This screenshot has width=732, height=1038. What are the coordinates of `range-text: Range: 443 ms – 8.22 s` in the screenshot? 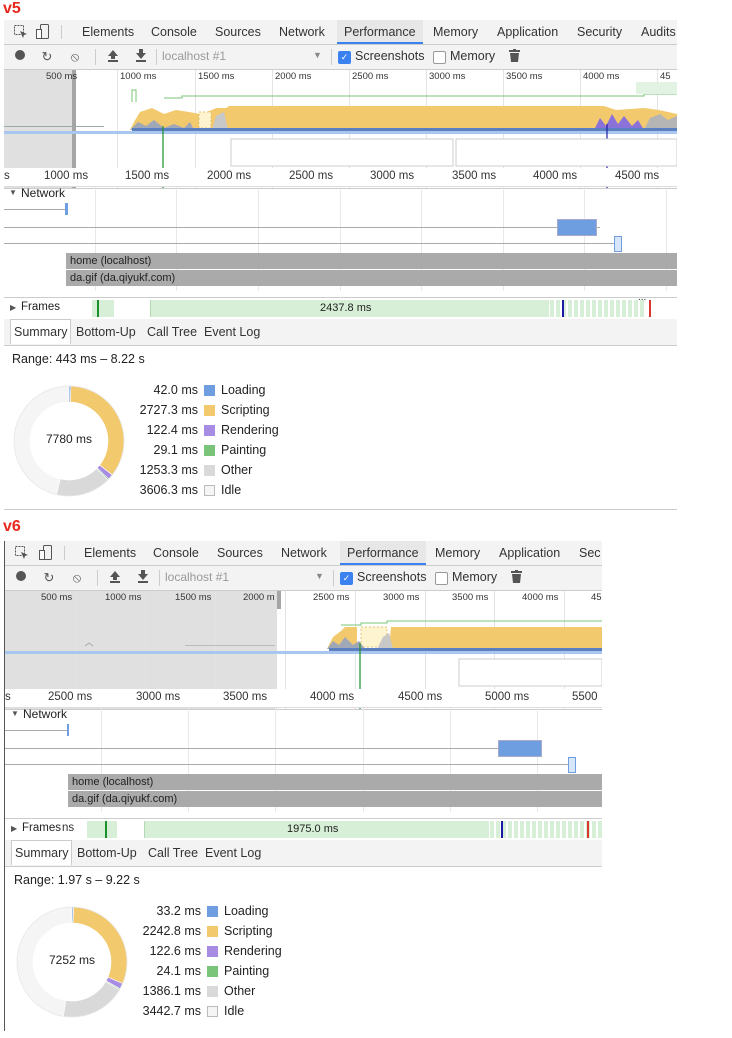 It's located at (78, 359).